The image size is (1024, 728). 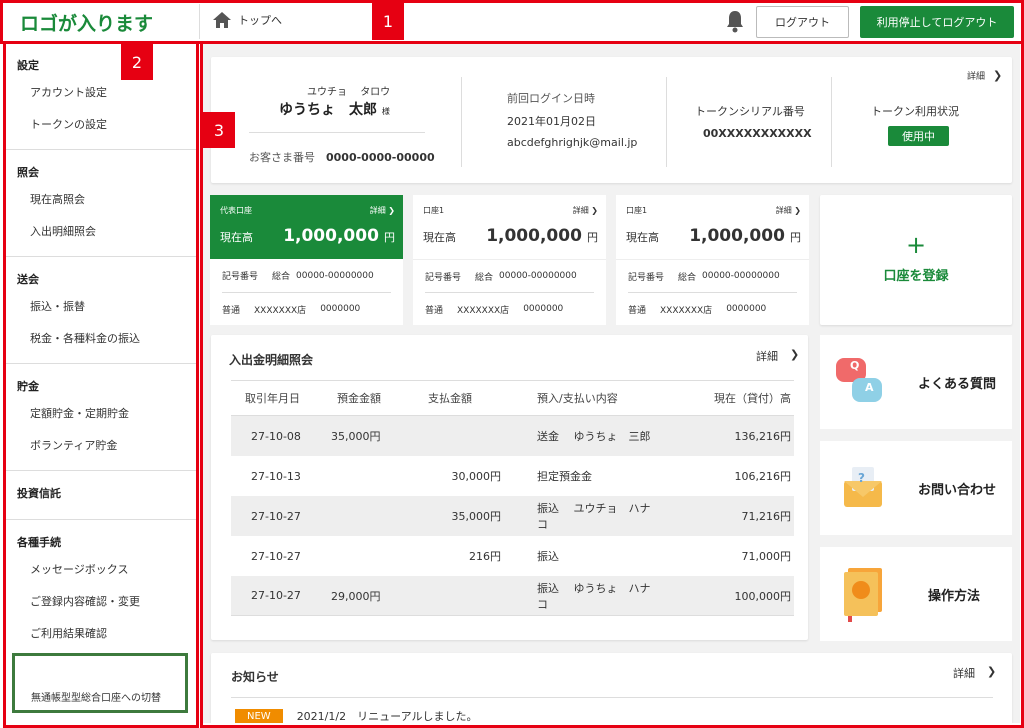 I want to click on sidebar-section-settings: 設定 アカウント設定 トークンの設定, so click(x=102, y=96).